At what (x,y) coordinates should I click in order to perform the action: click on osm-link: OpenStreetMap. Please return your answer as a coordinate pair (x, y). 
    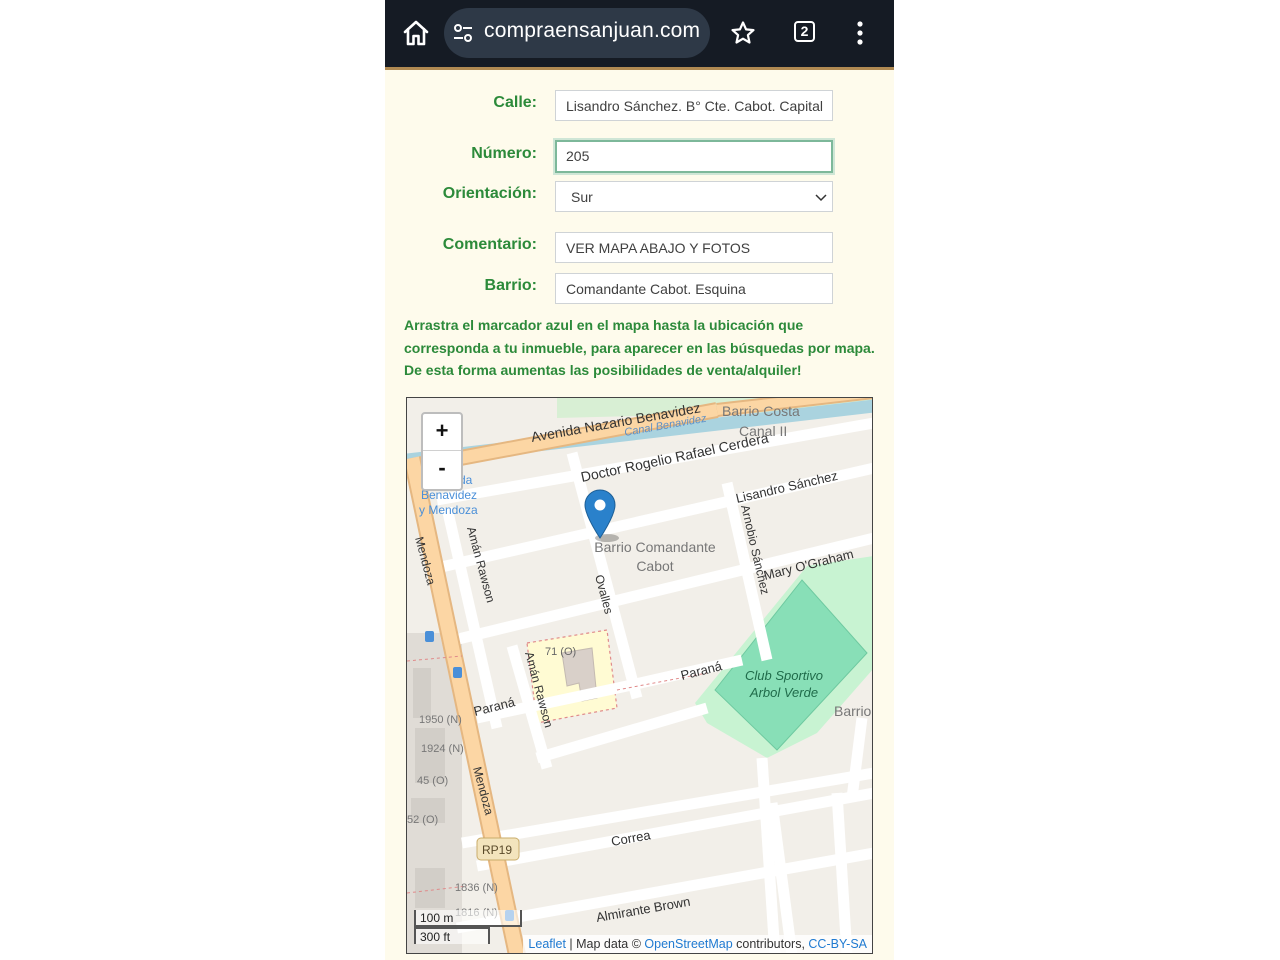
    Looking at the image, I should click on (688, 944).